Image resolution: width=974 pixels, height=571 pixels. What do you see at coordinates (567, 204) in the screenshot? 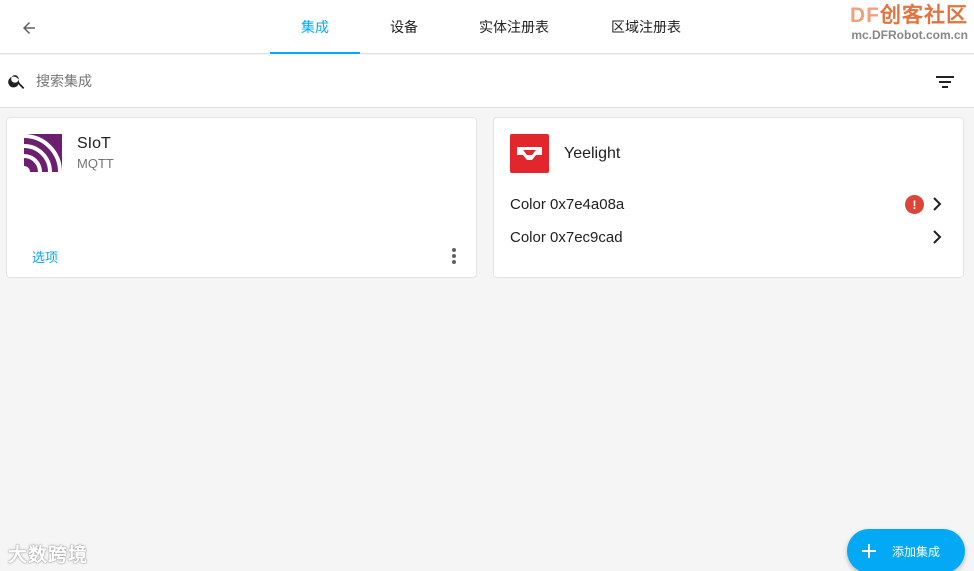
I see `device-name: Color 0x7e4a08a` at bounding box center [567, 204].